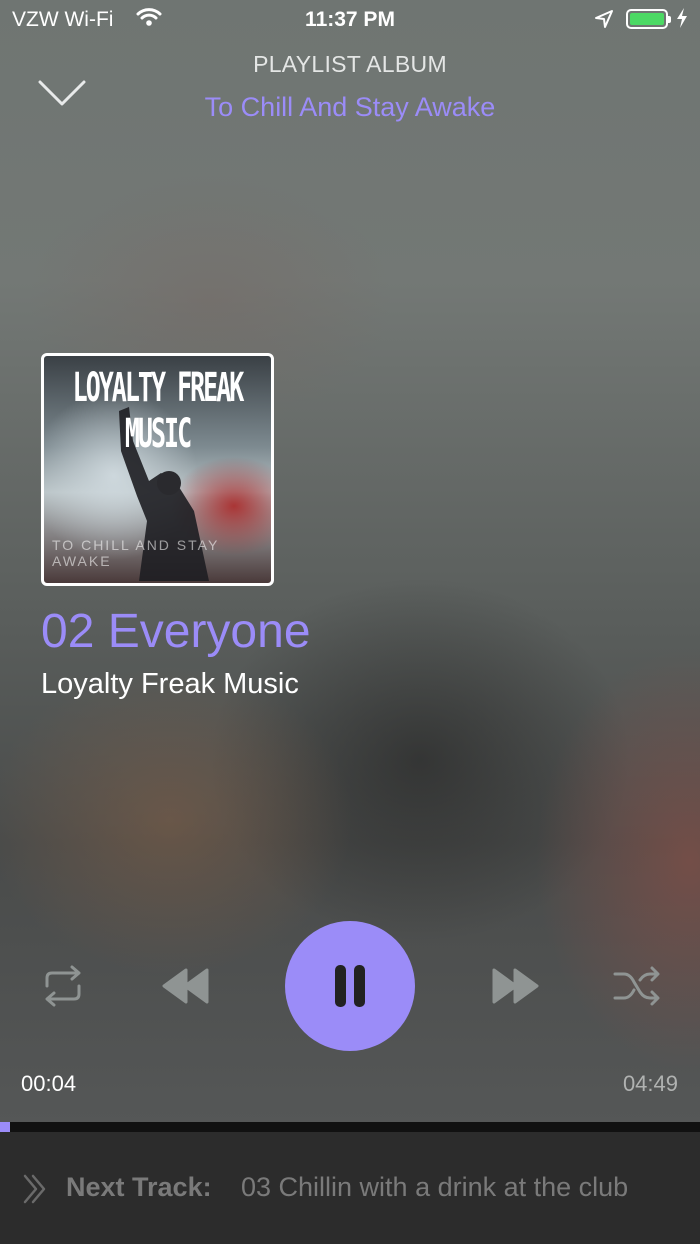 This screenshot has height=1244, width=700. I want to click on pause-icon-bar, so click(359, 986).